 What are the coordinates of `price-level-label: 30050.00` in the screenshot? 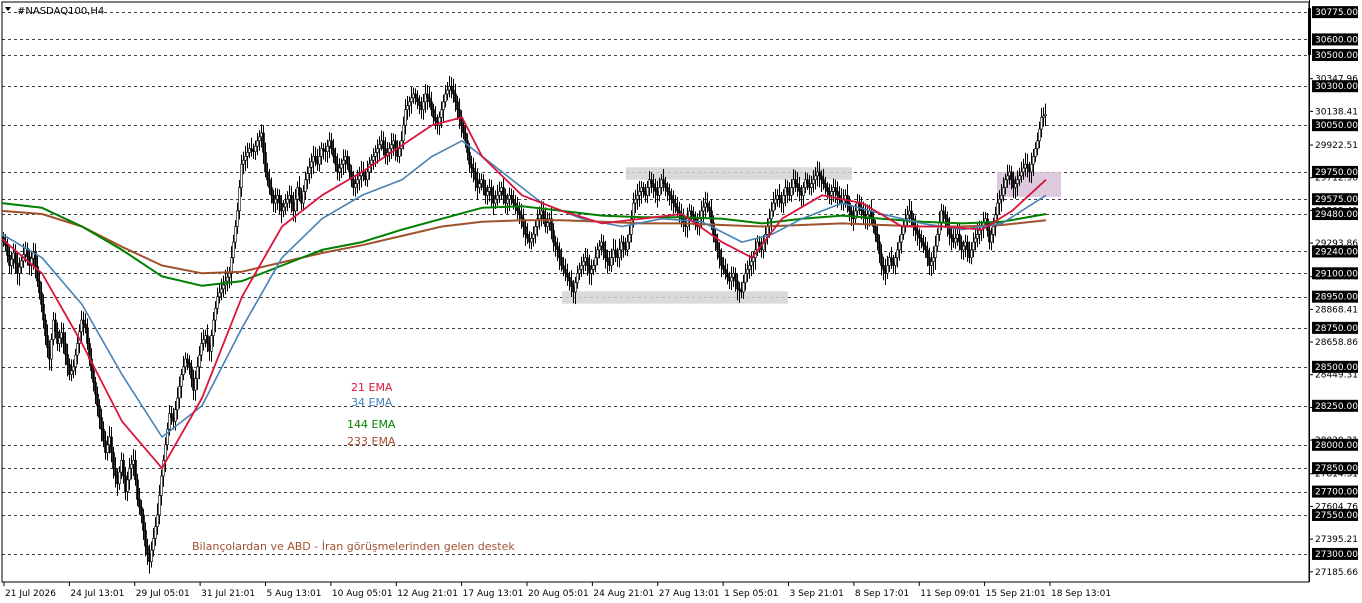 It's located at (1336, 126).